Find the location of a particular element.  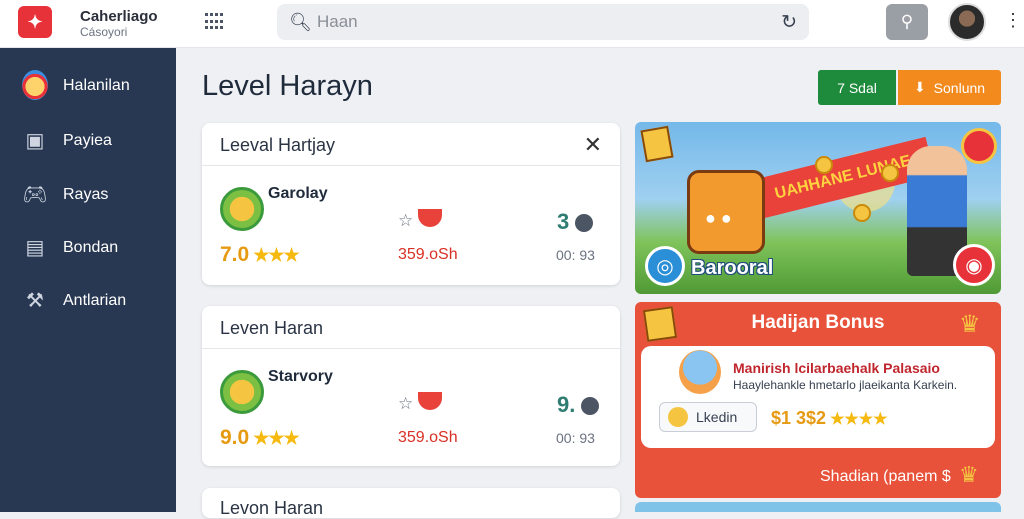

bonus-amount: $1 3$2 ★★★★ is located at coordinates (829, 418).